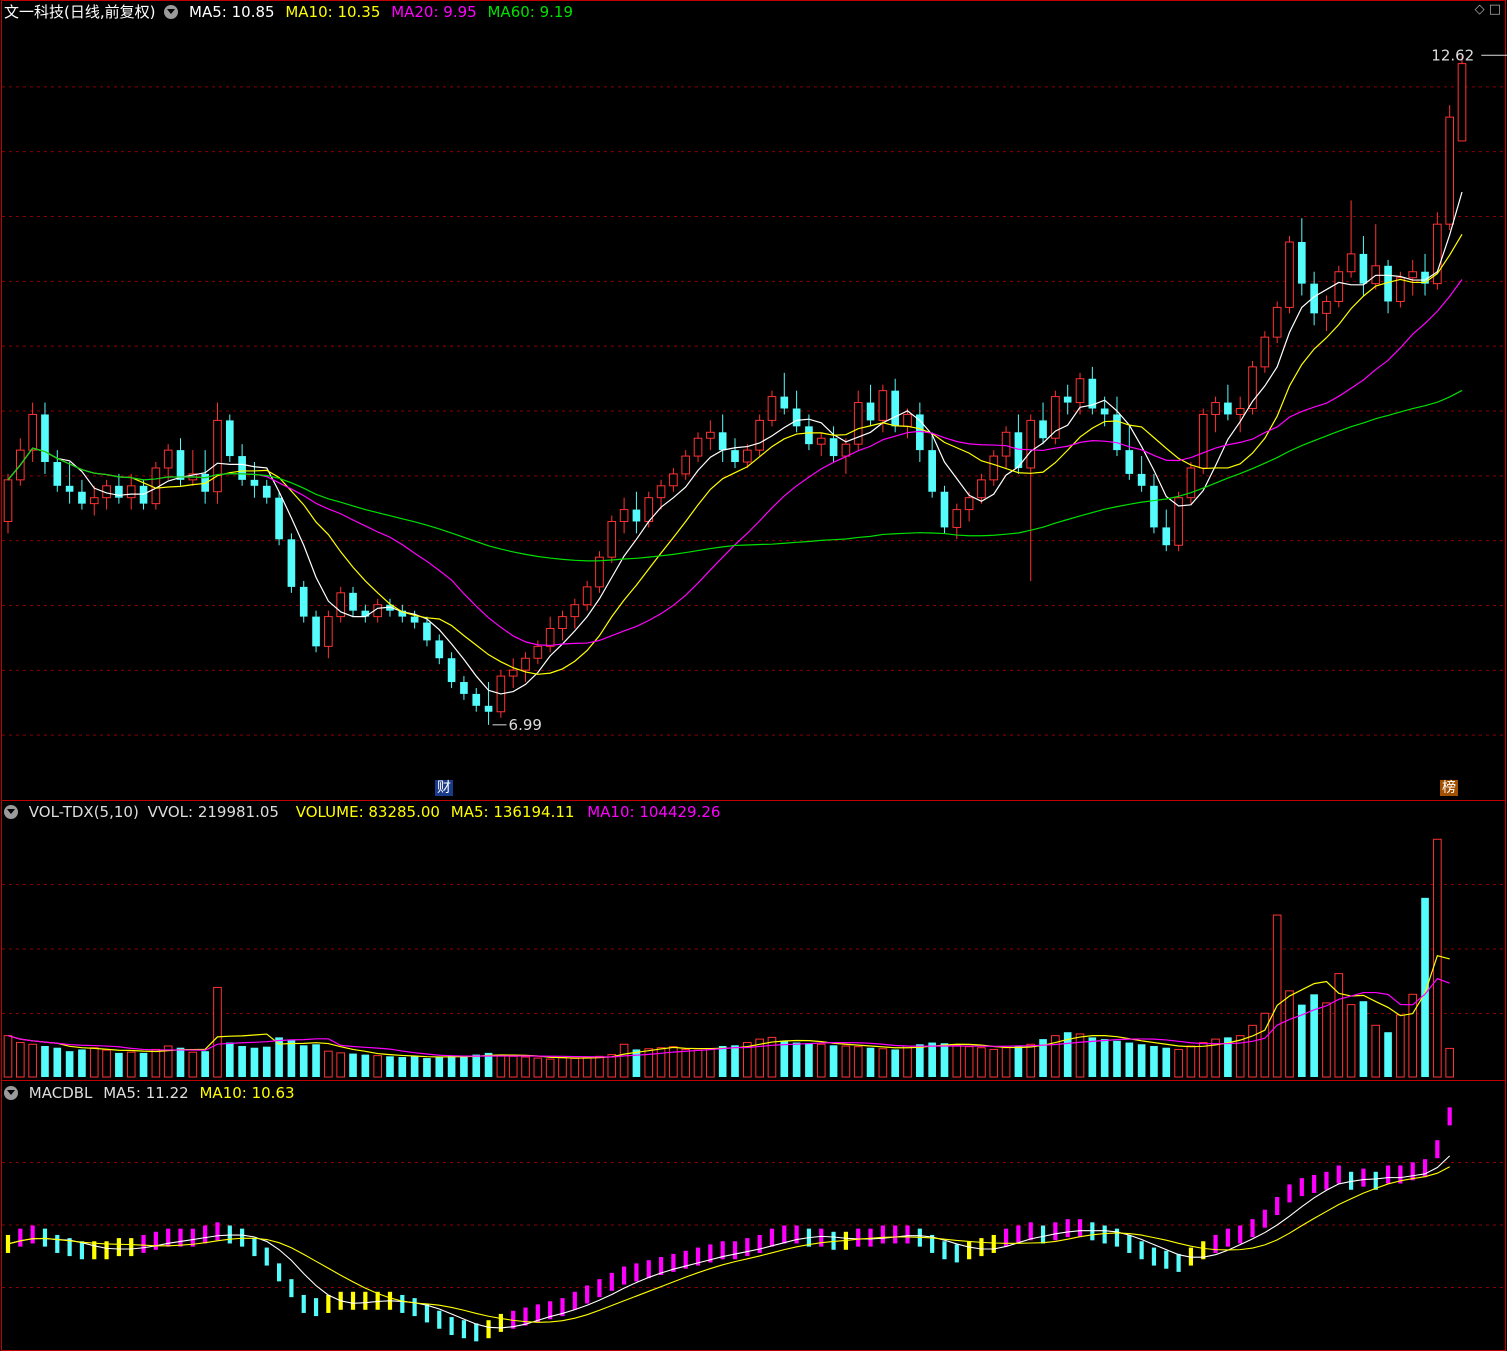 Image resolution: width=1507 pixels, height=1351 pixels. Describe the element at coordinates (1452, 55) in the screenshot. I see `high-price-label: 12.62` at that location.